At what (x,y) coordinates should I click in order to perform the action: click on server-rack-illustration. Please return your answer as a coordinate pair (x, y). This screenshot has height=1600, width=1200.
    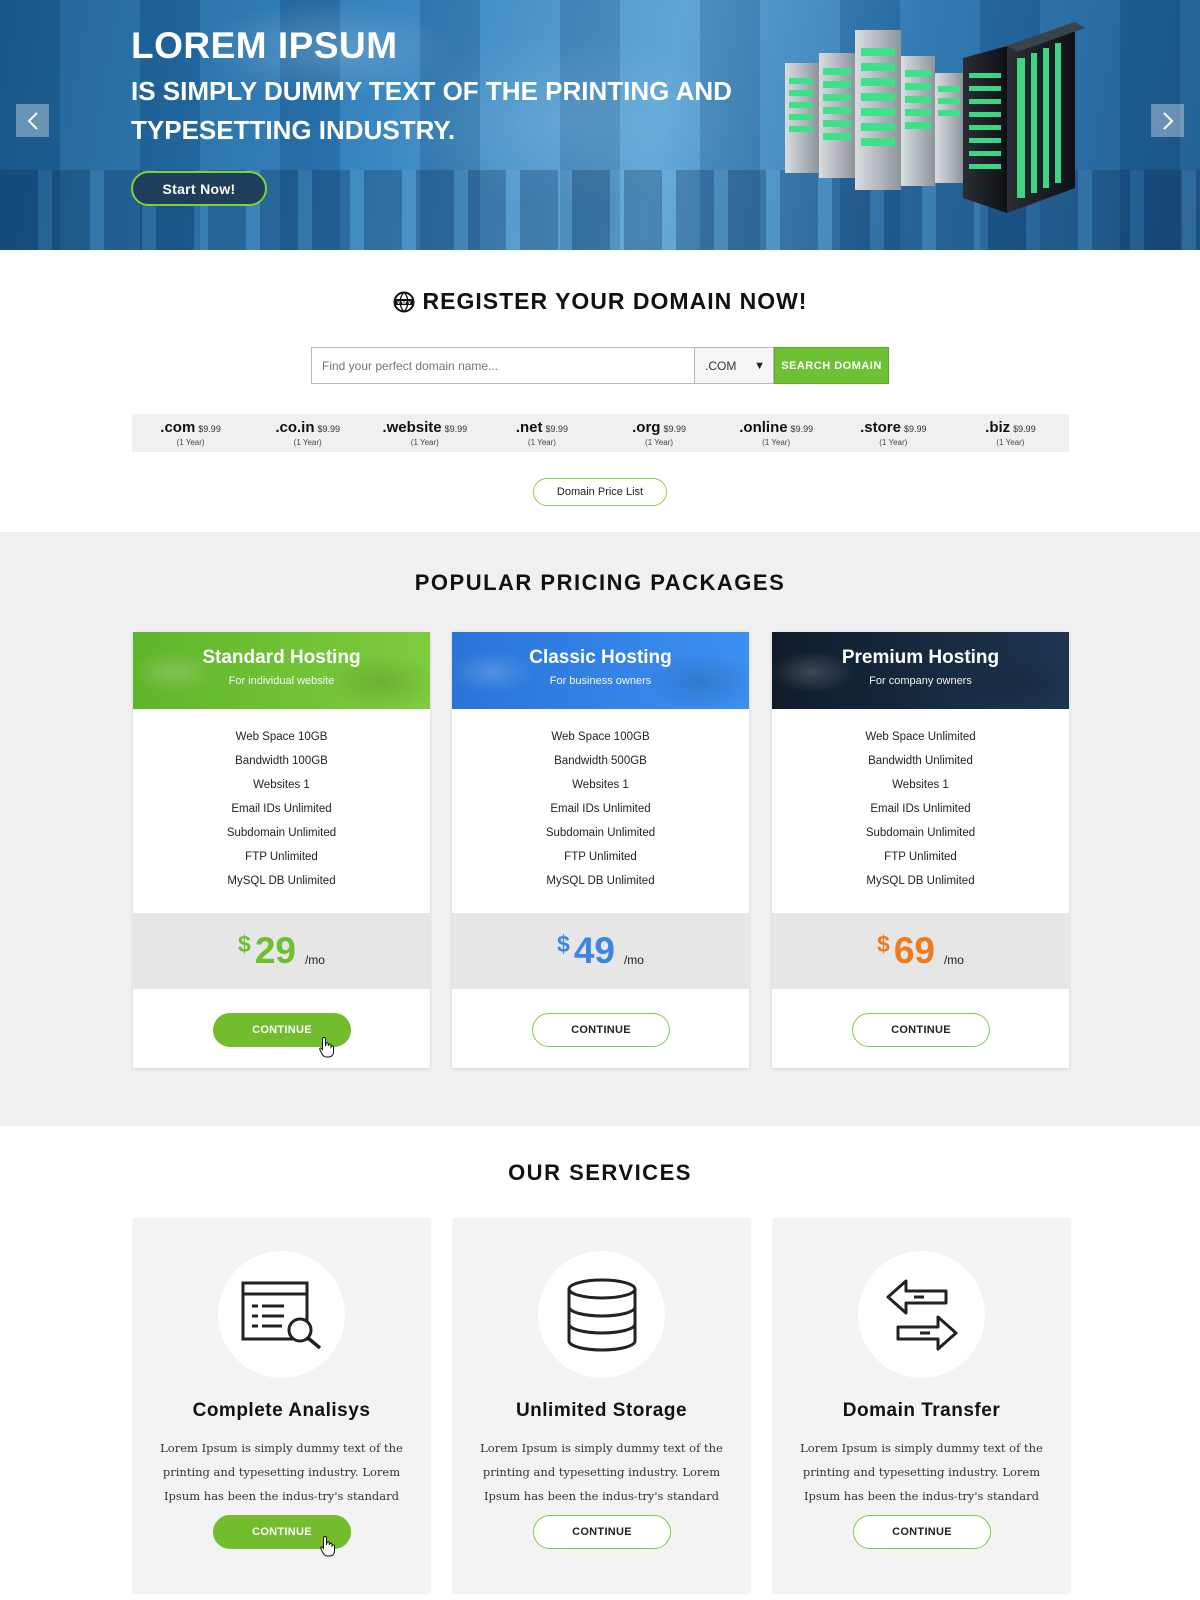
    Looking at the image, I should click on (935, 117).